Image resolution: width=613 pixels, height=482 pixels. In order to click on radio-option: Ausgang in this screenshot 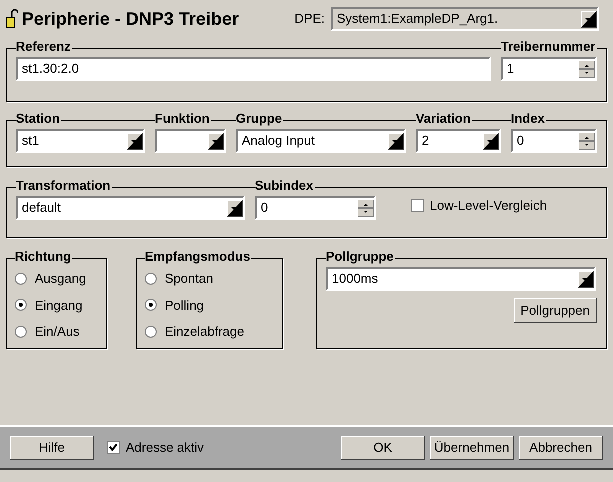, I will do `click(56, 278)`.